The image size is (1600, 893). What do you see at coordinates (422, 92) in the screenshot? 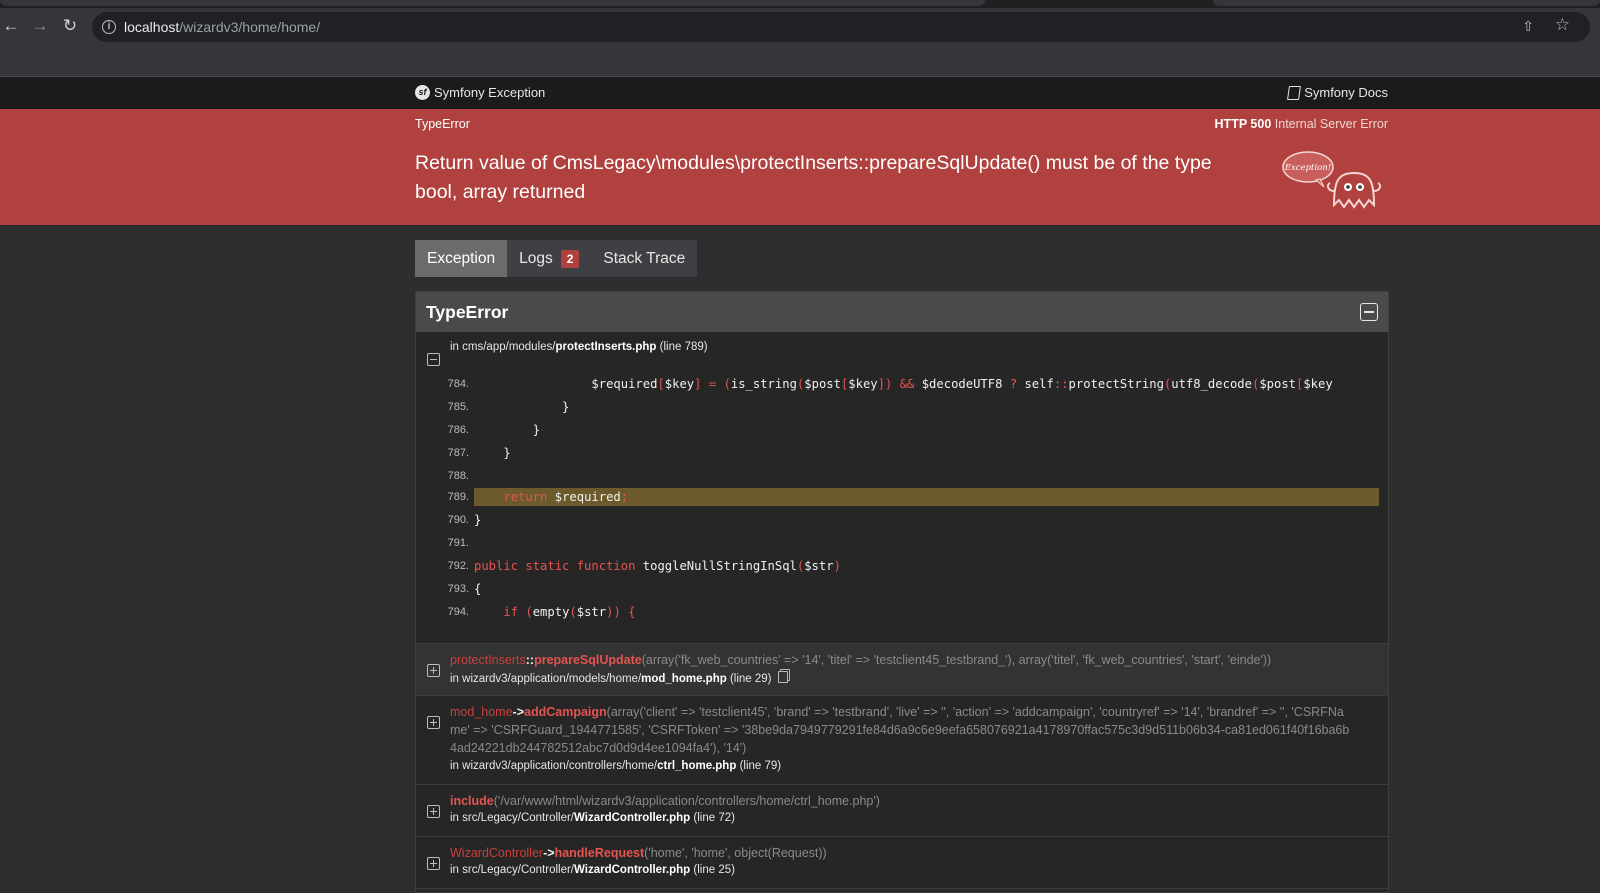
I see `symfony-logo-icon: sf` at bounding box center [422, 92].